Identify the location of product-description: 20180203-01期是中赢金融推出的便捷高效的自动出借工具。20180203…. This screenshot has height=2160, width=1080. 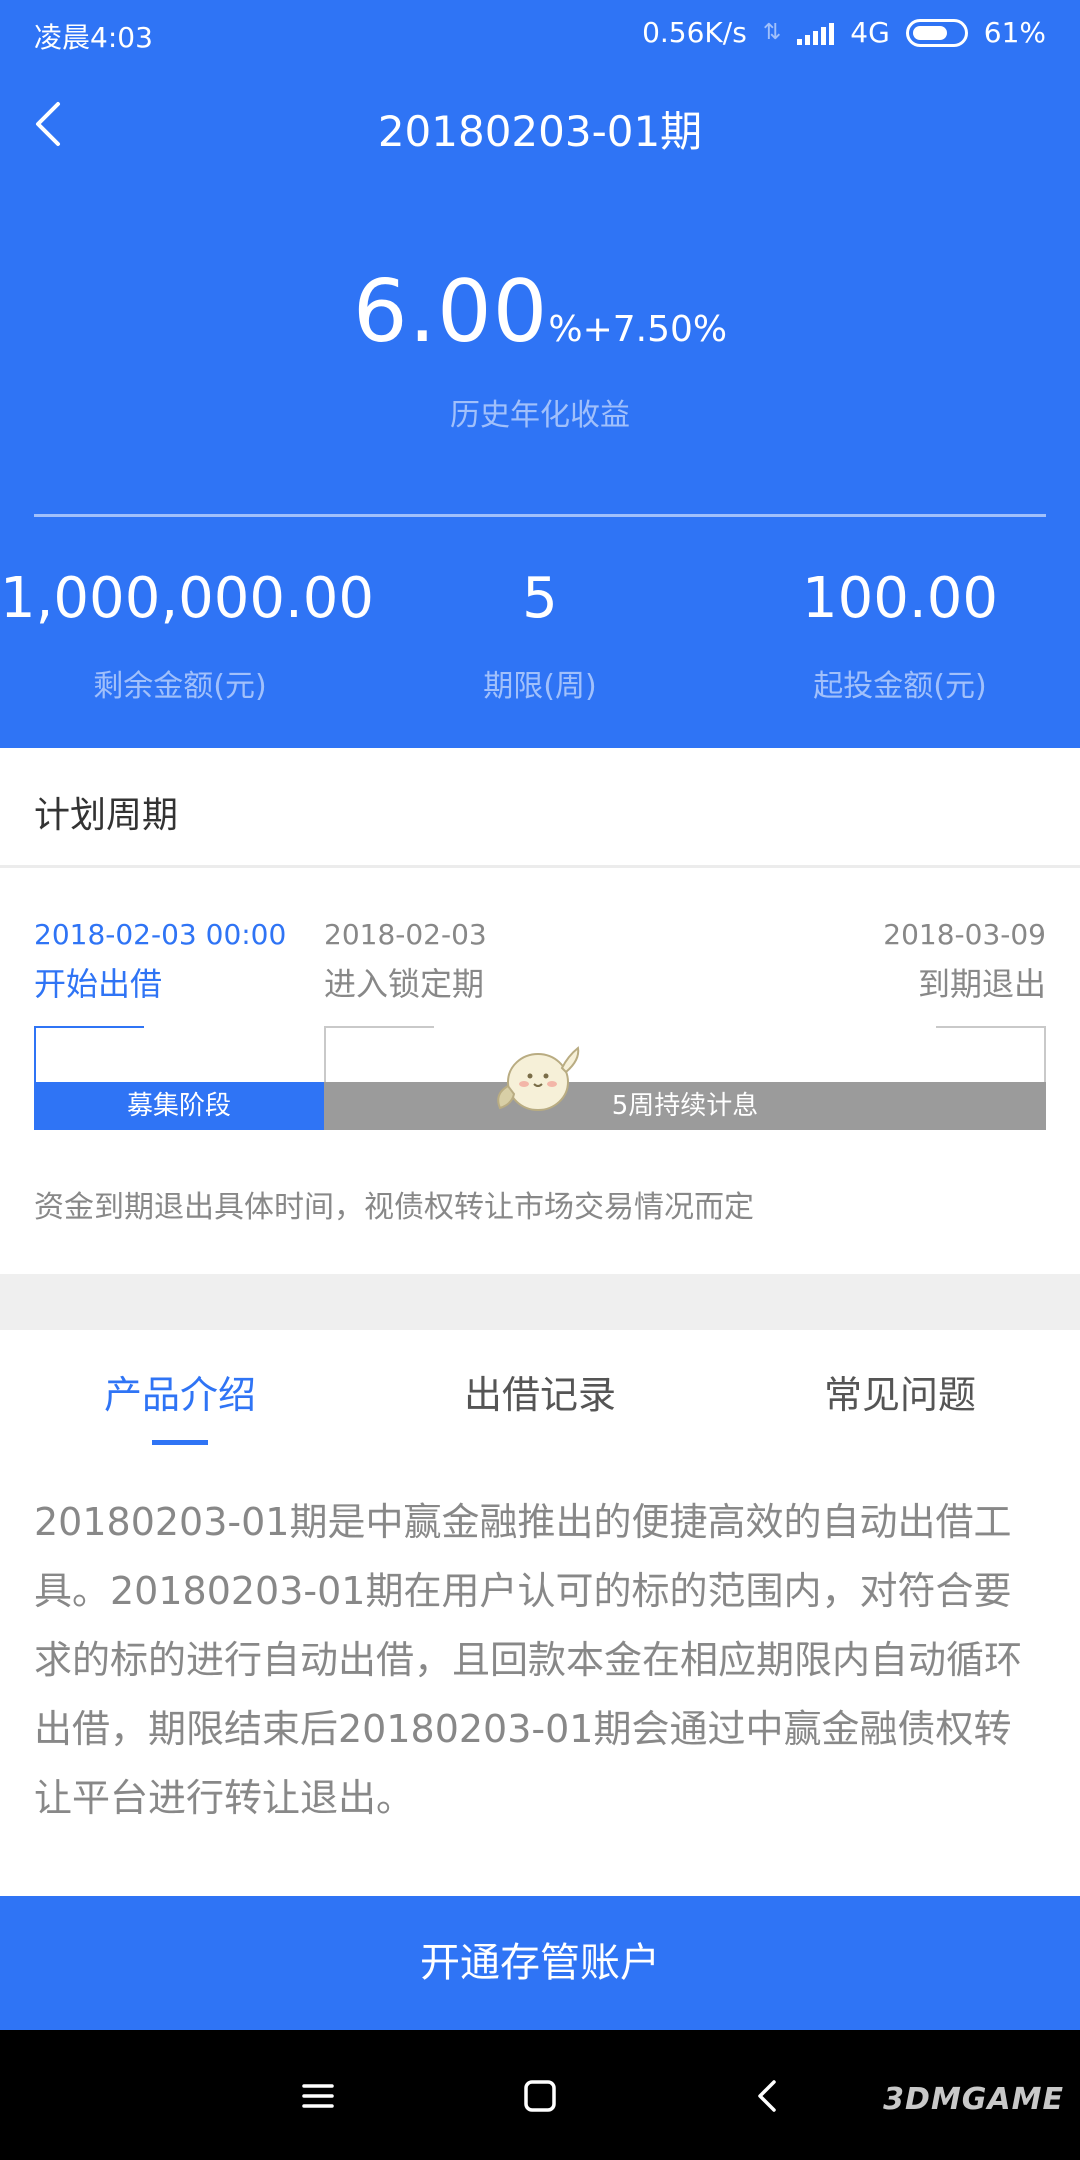
(528, 1660).